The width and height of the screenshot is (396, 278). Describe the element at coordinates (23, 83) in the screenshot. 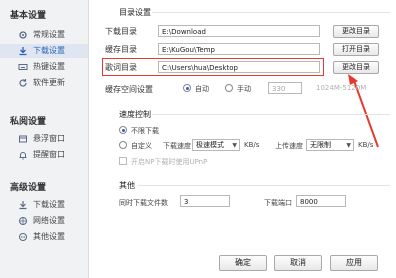

I see `update-icon` at that location.